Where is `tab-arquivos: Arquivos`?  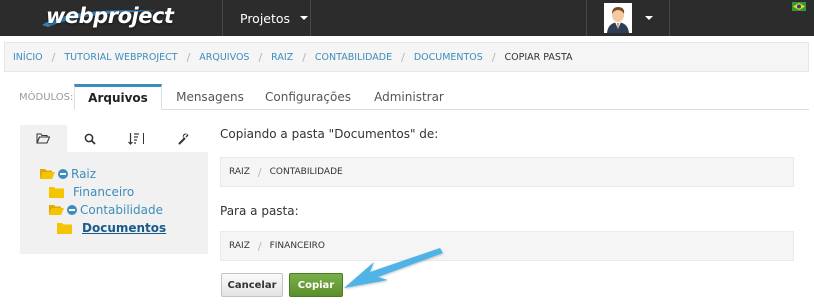
tab-arquivos: Arquivos is located at coordinates (118, 97).